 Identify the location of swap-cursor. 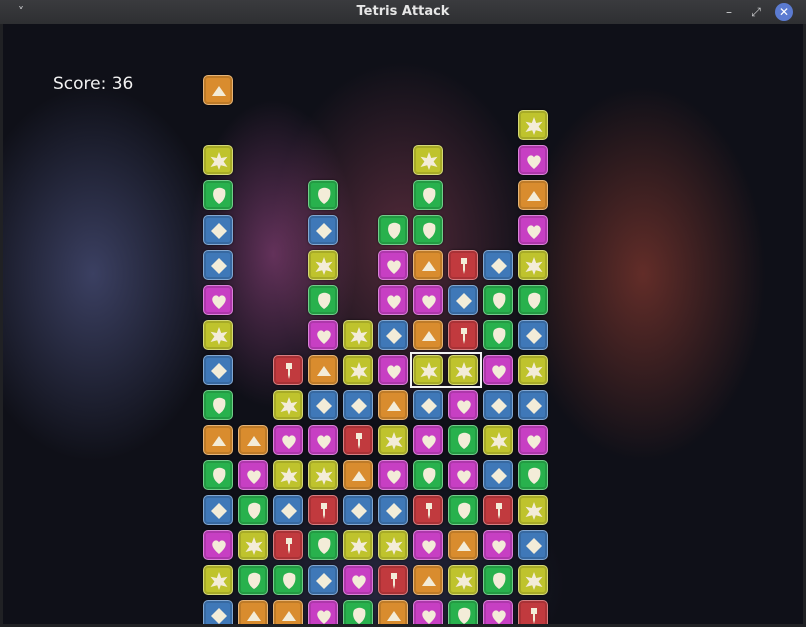
(446, 370).